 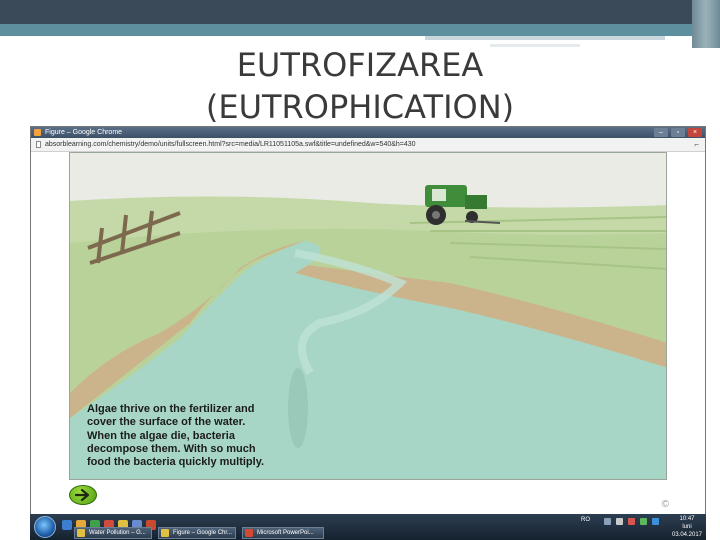 What do you see at coordinates (360, 107) in the screenshot?
I see `slide-title-line: (EUTROPHICATION)` at bounding box center [360, 107].